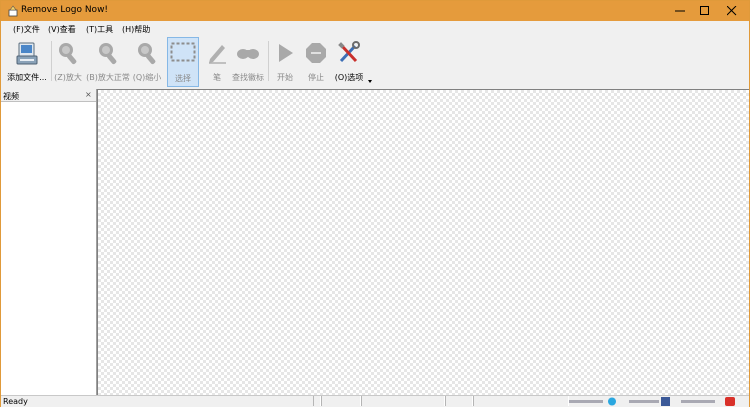  I want to click on zoom-in-icon, so click(68, 54).